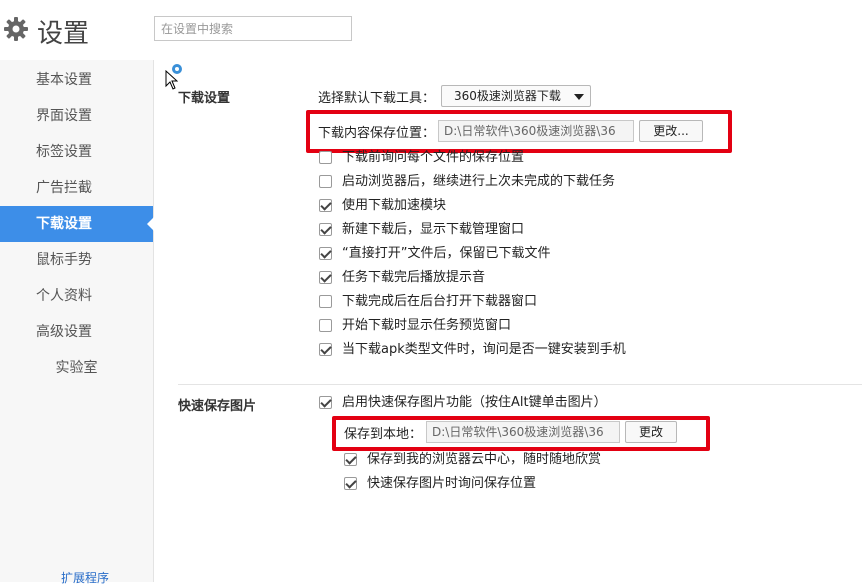 This screenshot has width=862, height=586. Describe the element at coordinates (463, 403) in the screenshot. I see `option-quicksave-enable: 启用快速保存图片功能（按住Alt键单击图片）` at that location.